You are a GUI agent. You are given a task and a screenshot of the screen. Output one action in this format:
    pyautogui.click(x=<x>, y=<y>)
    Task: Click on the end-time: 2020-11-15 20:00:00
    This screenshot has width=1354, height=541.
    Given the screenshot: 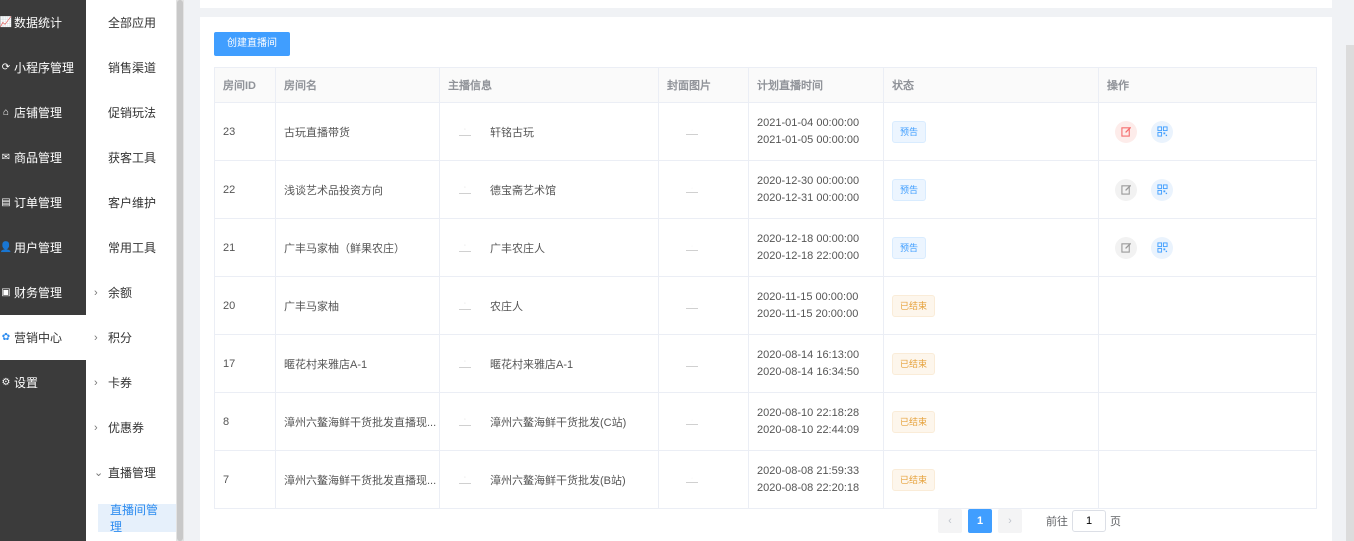 What is the action you would take?
    pyautogui.click(x=808, y=313)
    